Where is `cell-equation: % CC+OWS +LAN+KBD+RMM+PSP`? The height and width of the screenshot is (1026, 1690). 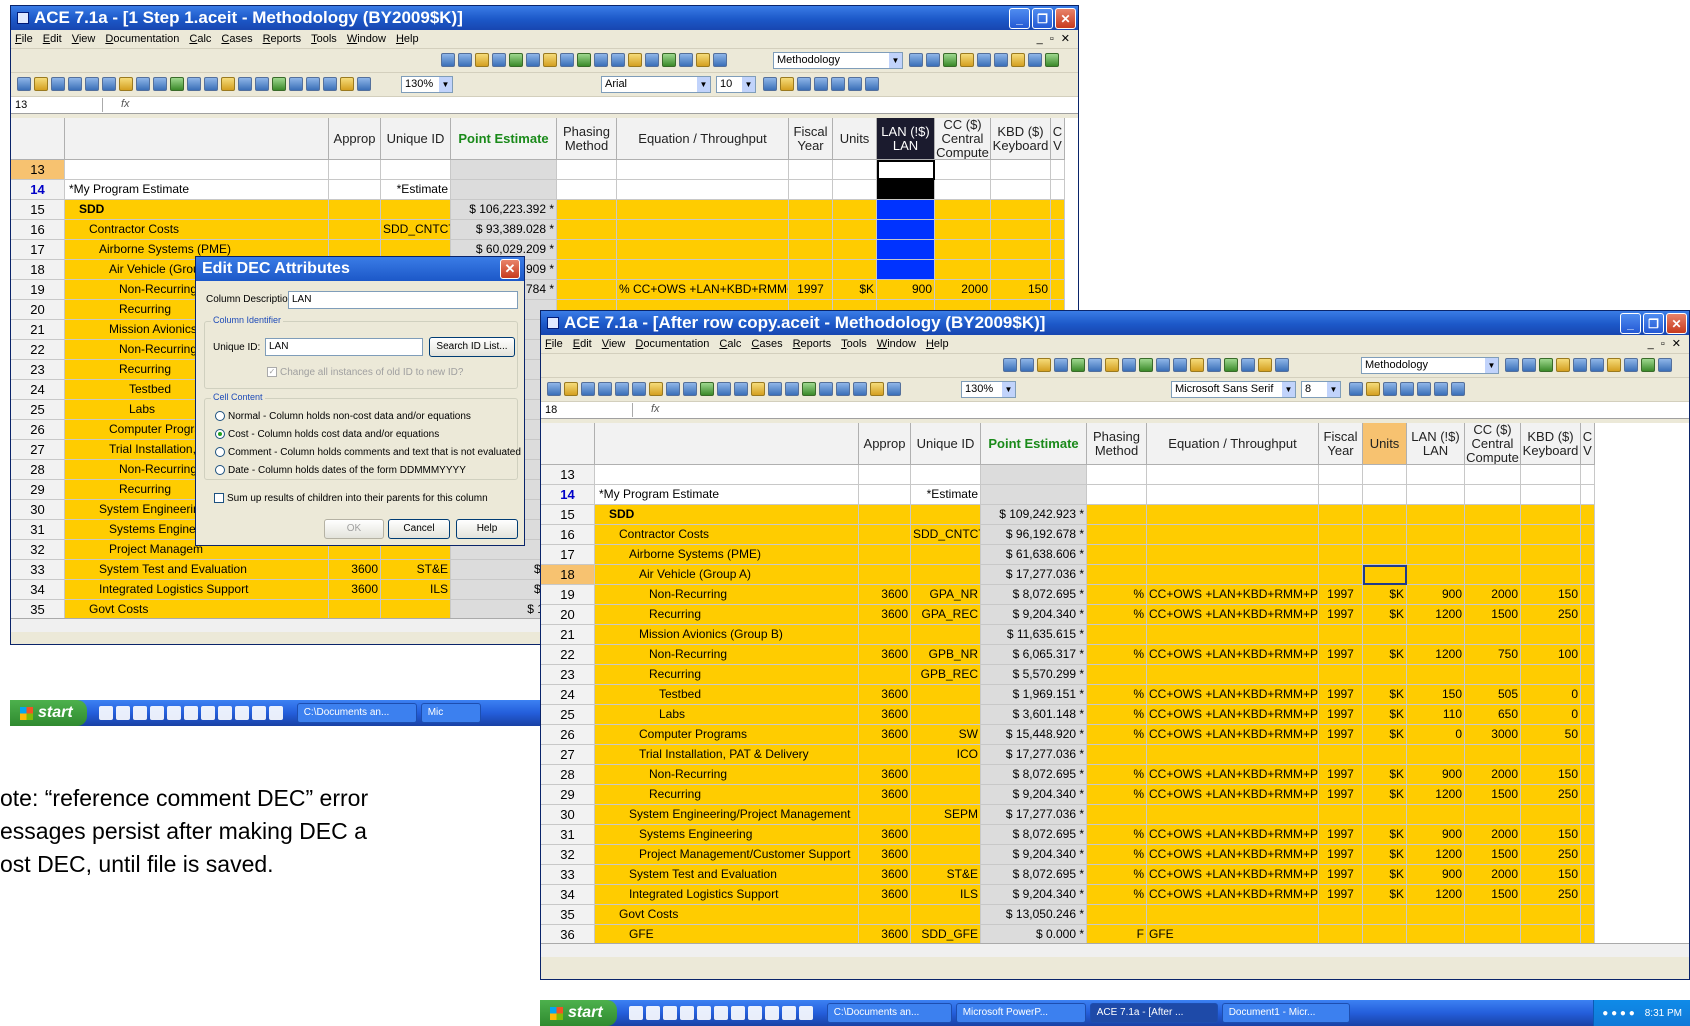 cell-equation: % CC+OWS +LAN+KBD+RMM+PSP is located at coordinates (703, 290).